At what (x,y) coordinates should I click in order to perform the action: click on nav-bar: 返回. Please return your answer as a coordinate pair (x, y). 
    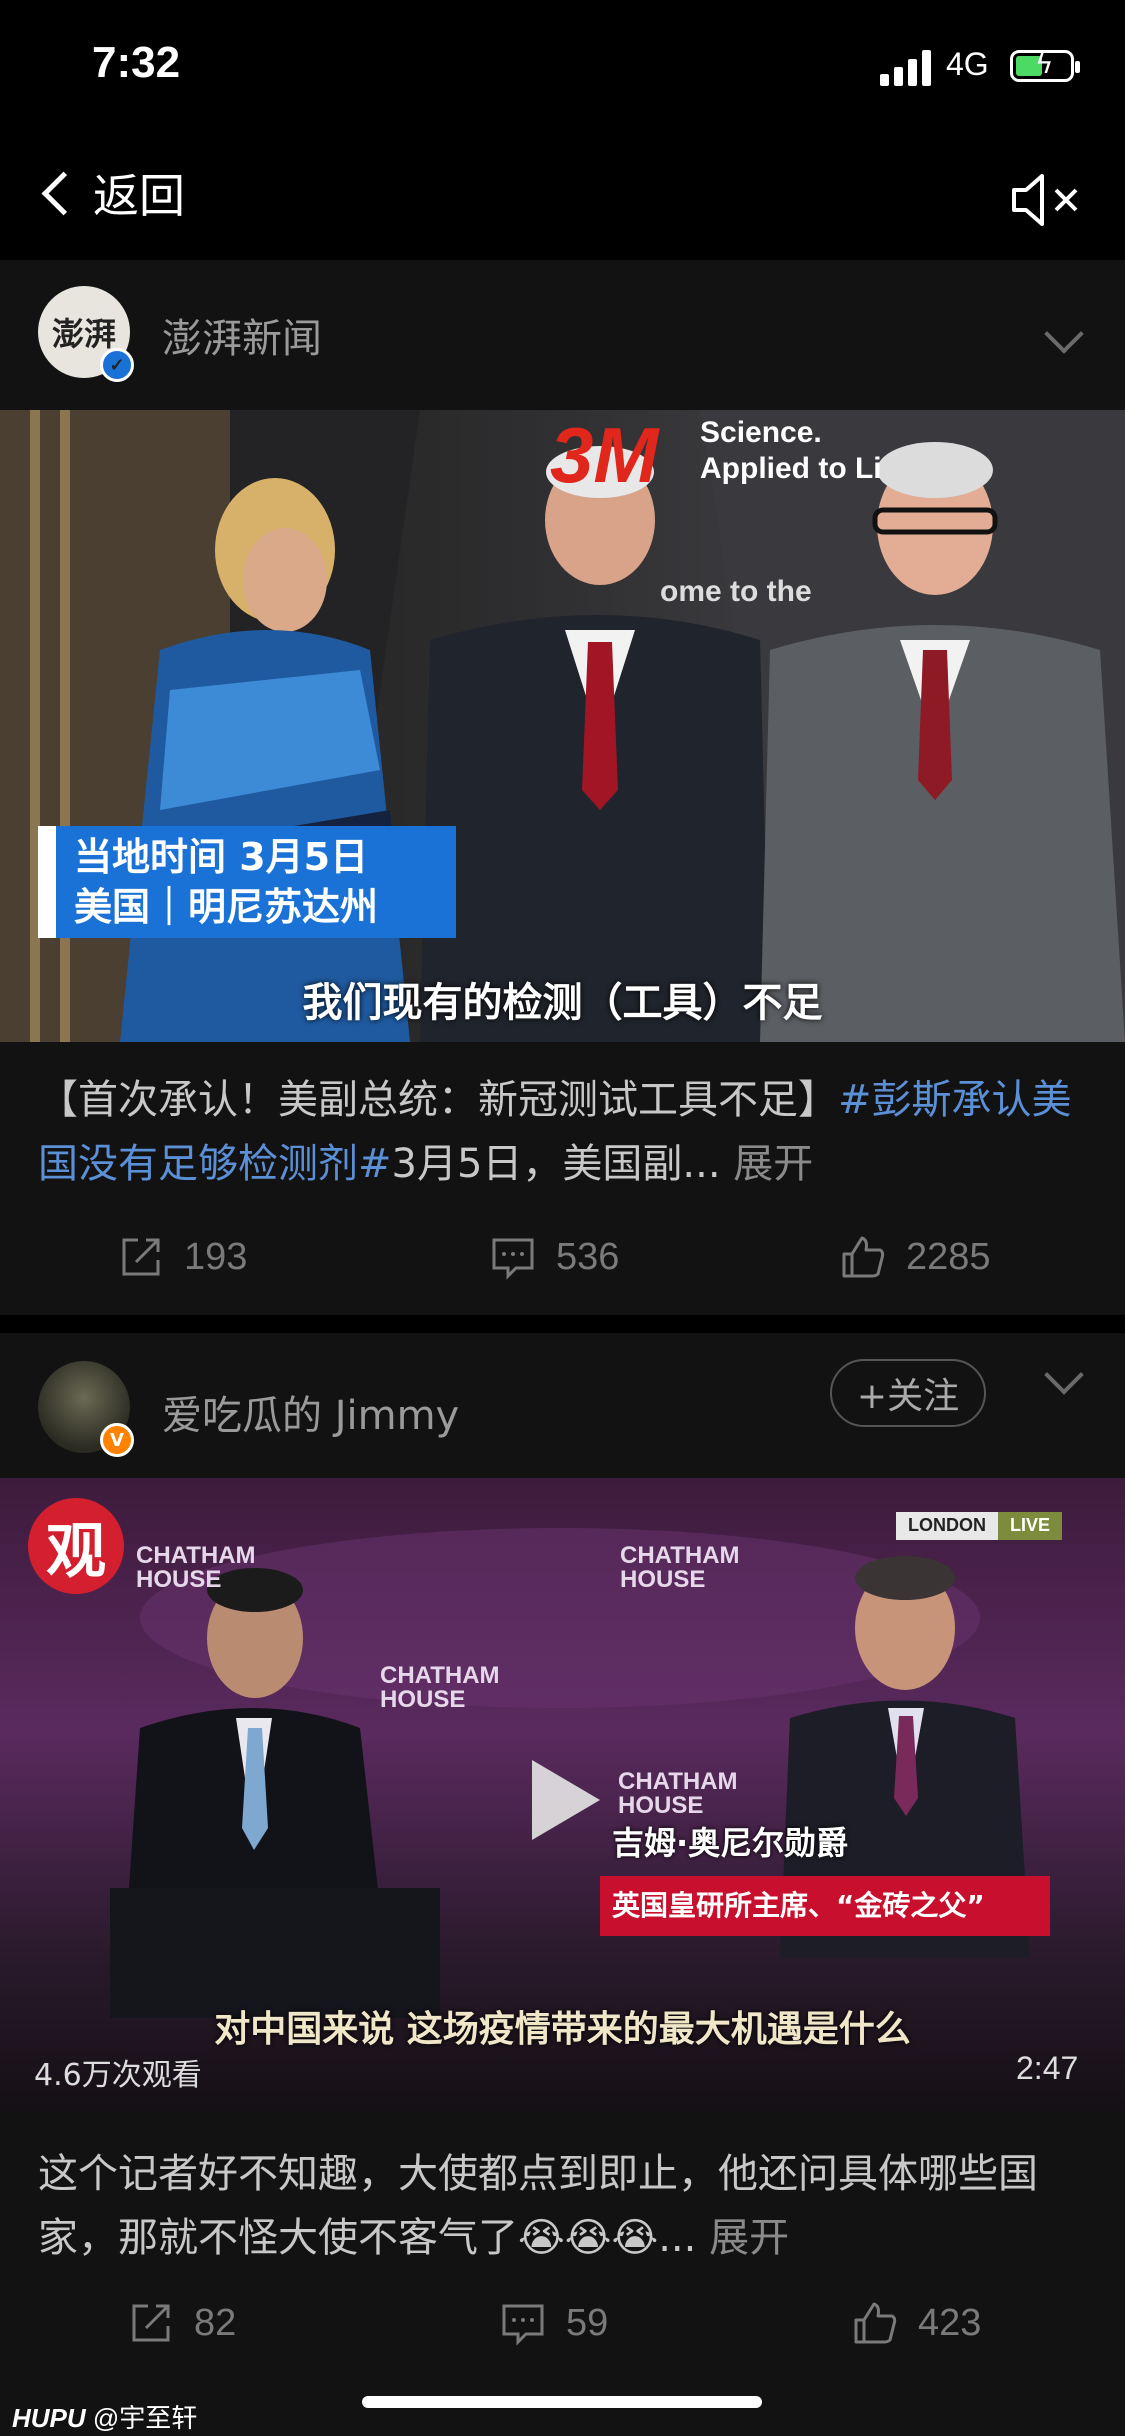
    Looking at the image, I should click on (562, 195).